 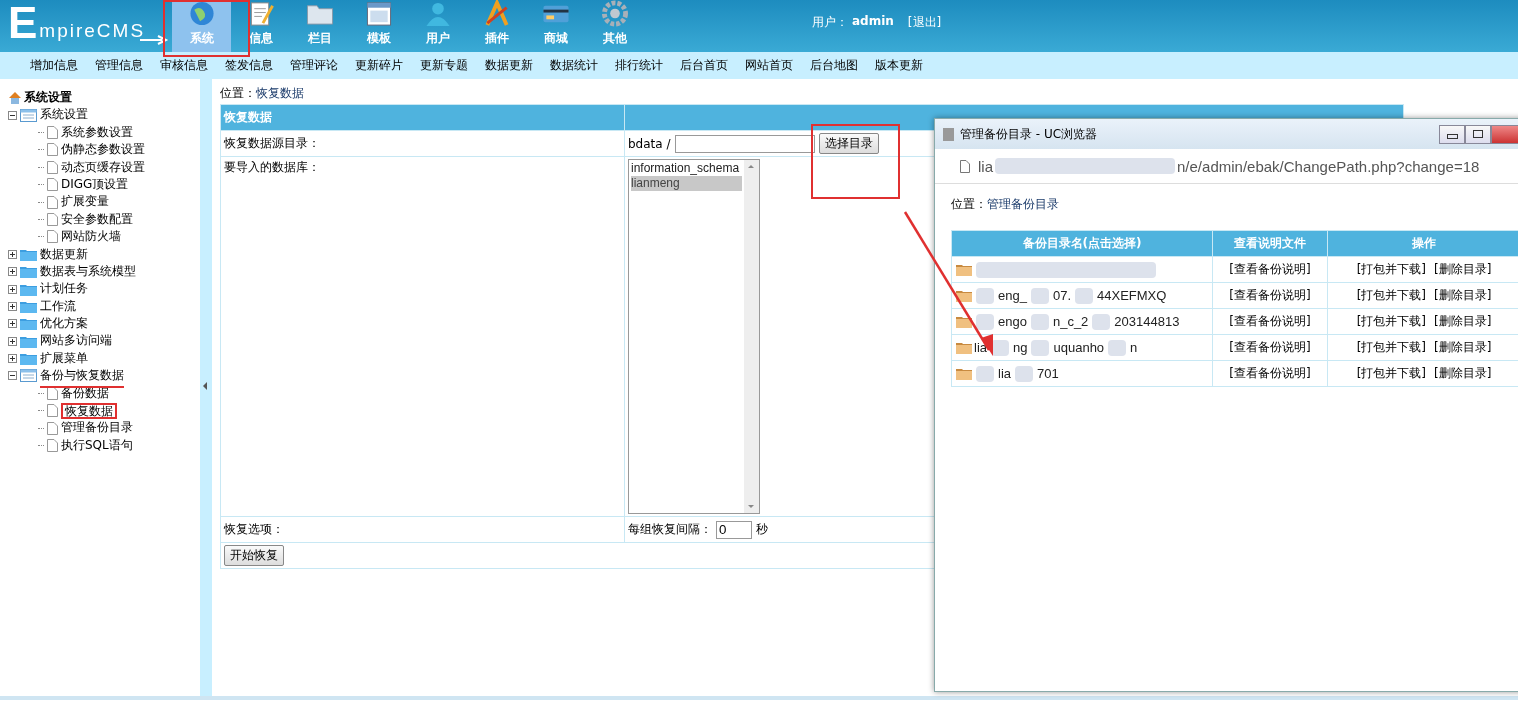 I want to click on close-icon, so click(x=1504, y=134).